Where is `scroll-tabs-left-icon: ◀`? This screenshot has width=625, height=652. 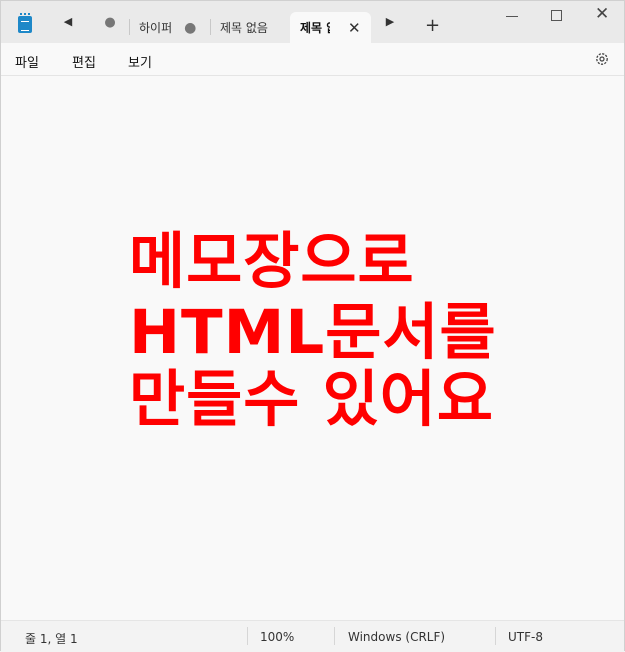
scroll-tabs-left-icon: ◀ is located at coordinates (68, 21).